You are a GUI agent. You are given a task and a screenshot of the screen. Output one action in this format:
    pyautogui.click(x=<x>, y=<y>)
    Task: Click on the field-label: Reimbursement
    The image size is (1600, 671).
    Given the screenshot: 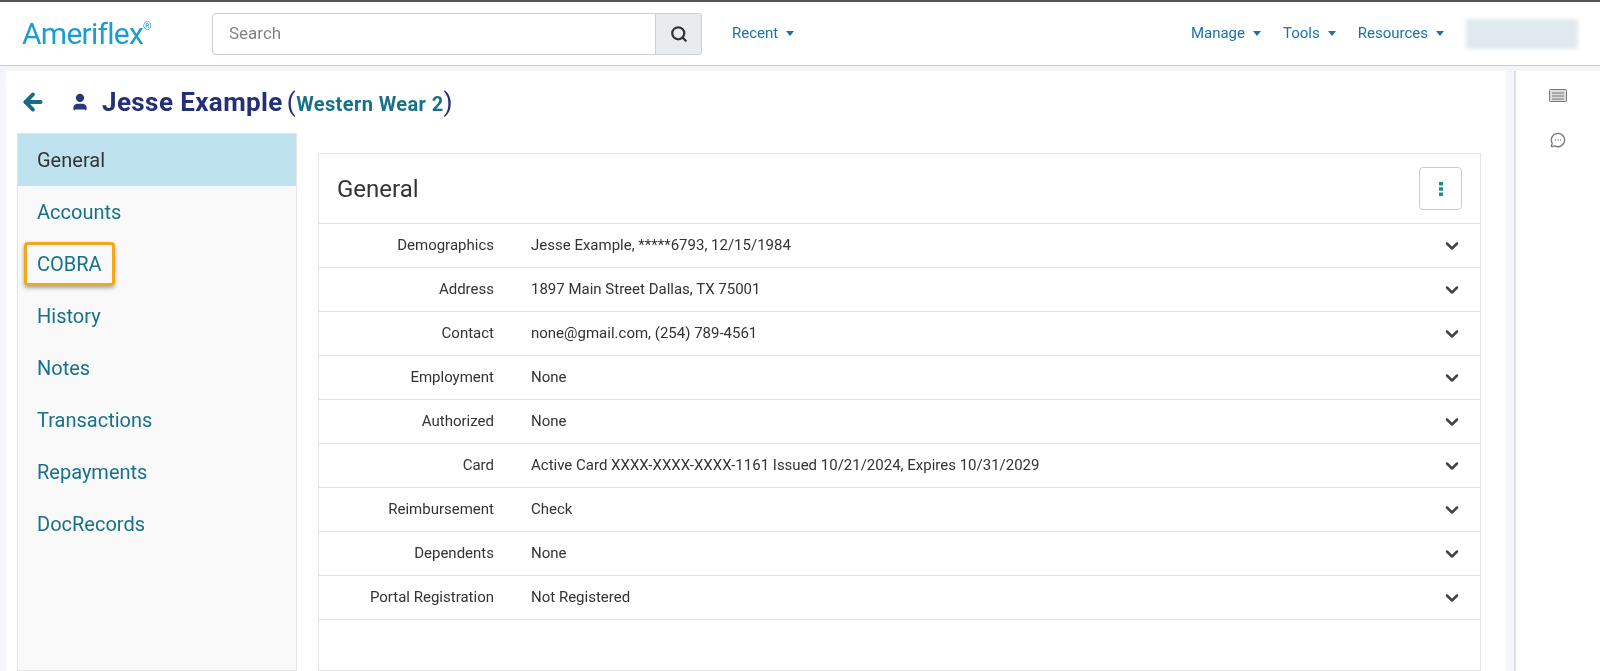 What is the action you would take?
    pyautogui.click(x=440, y=510)
    